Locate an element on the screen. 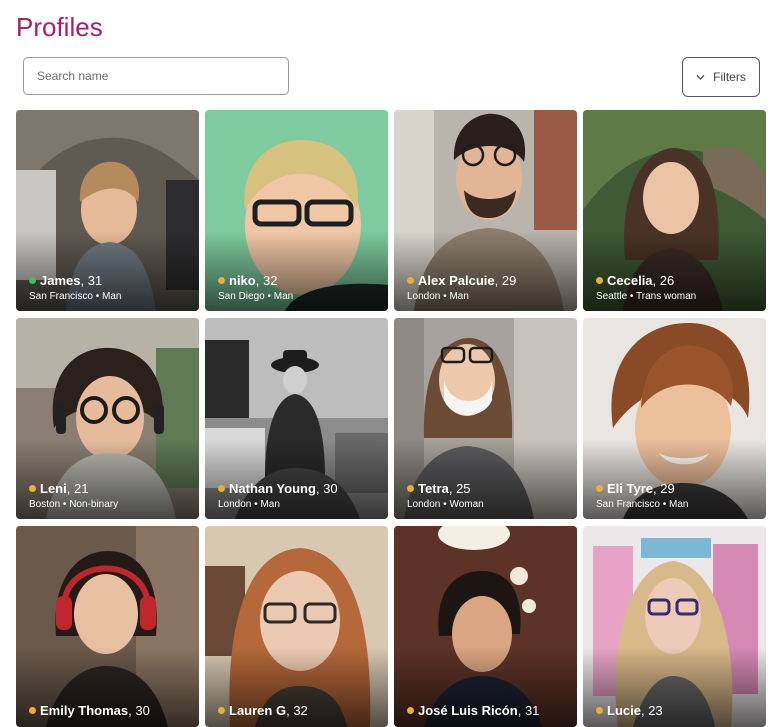 The height and width of the screenshot is (727, 780). profile-card: Leni, 21 Boston • Non-binary is located at coordinates (107, 418).